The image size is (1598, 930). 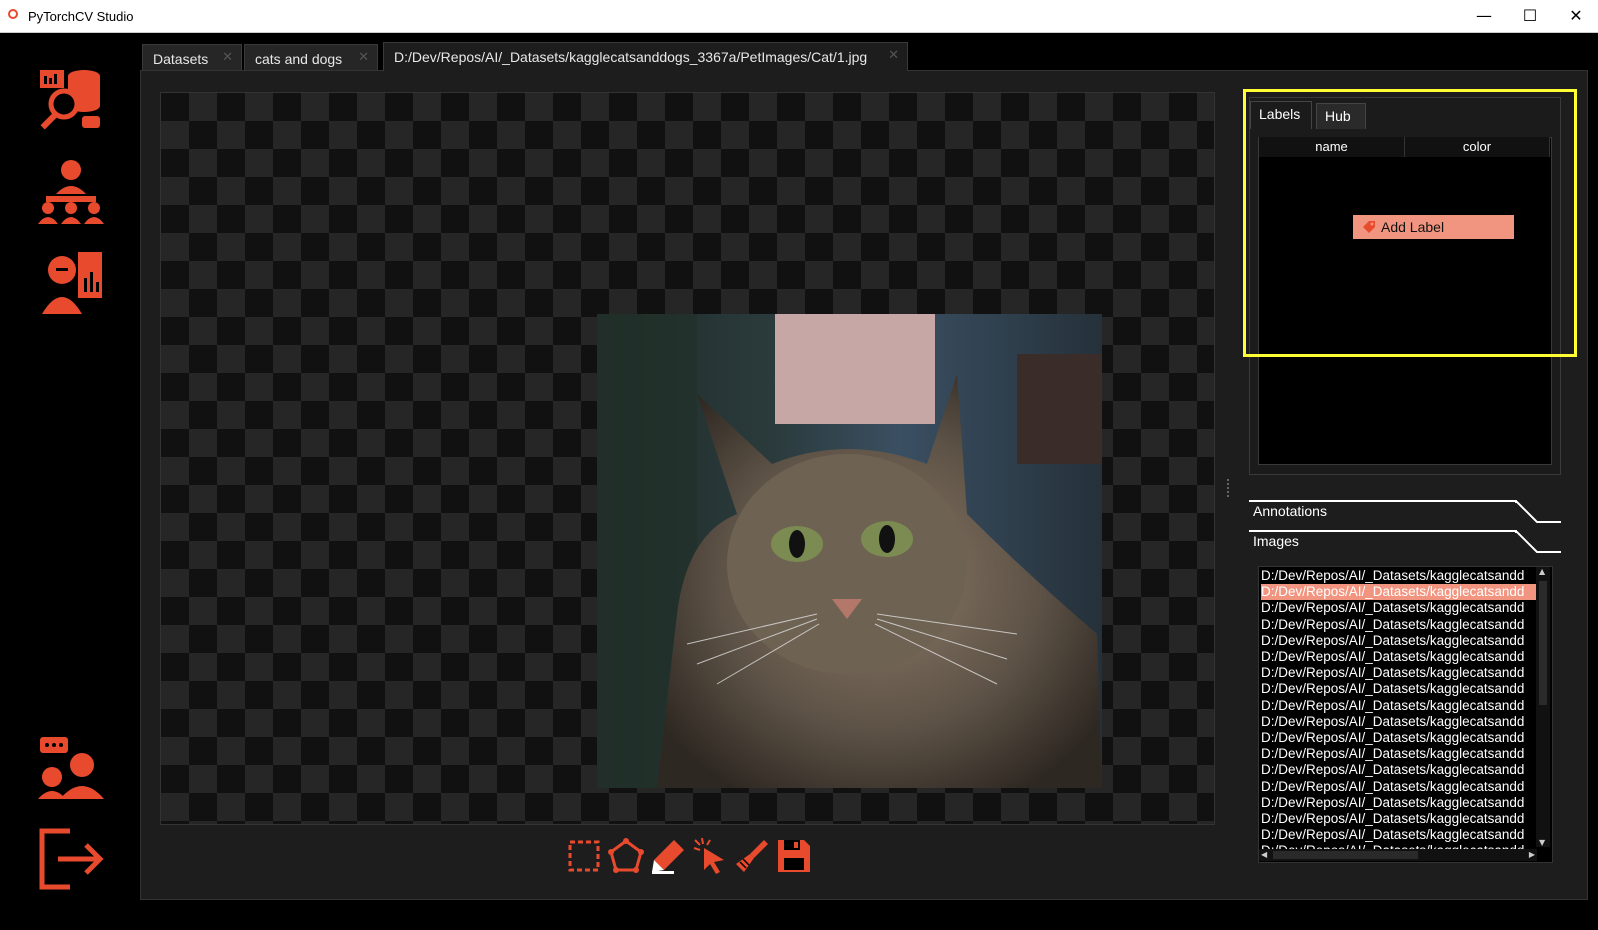 I want to click on horizontal-scrollbar: ◀ ▶, so click(x=1398, y=855).